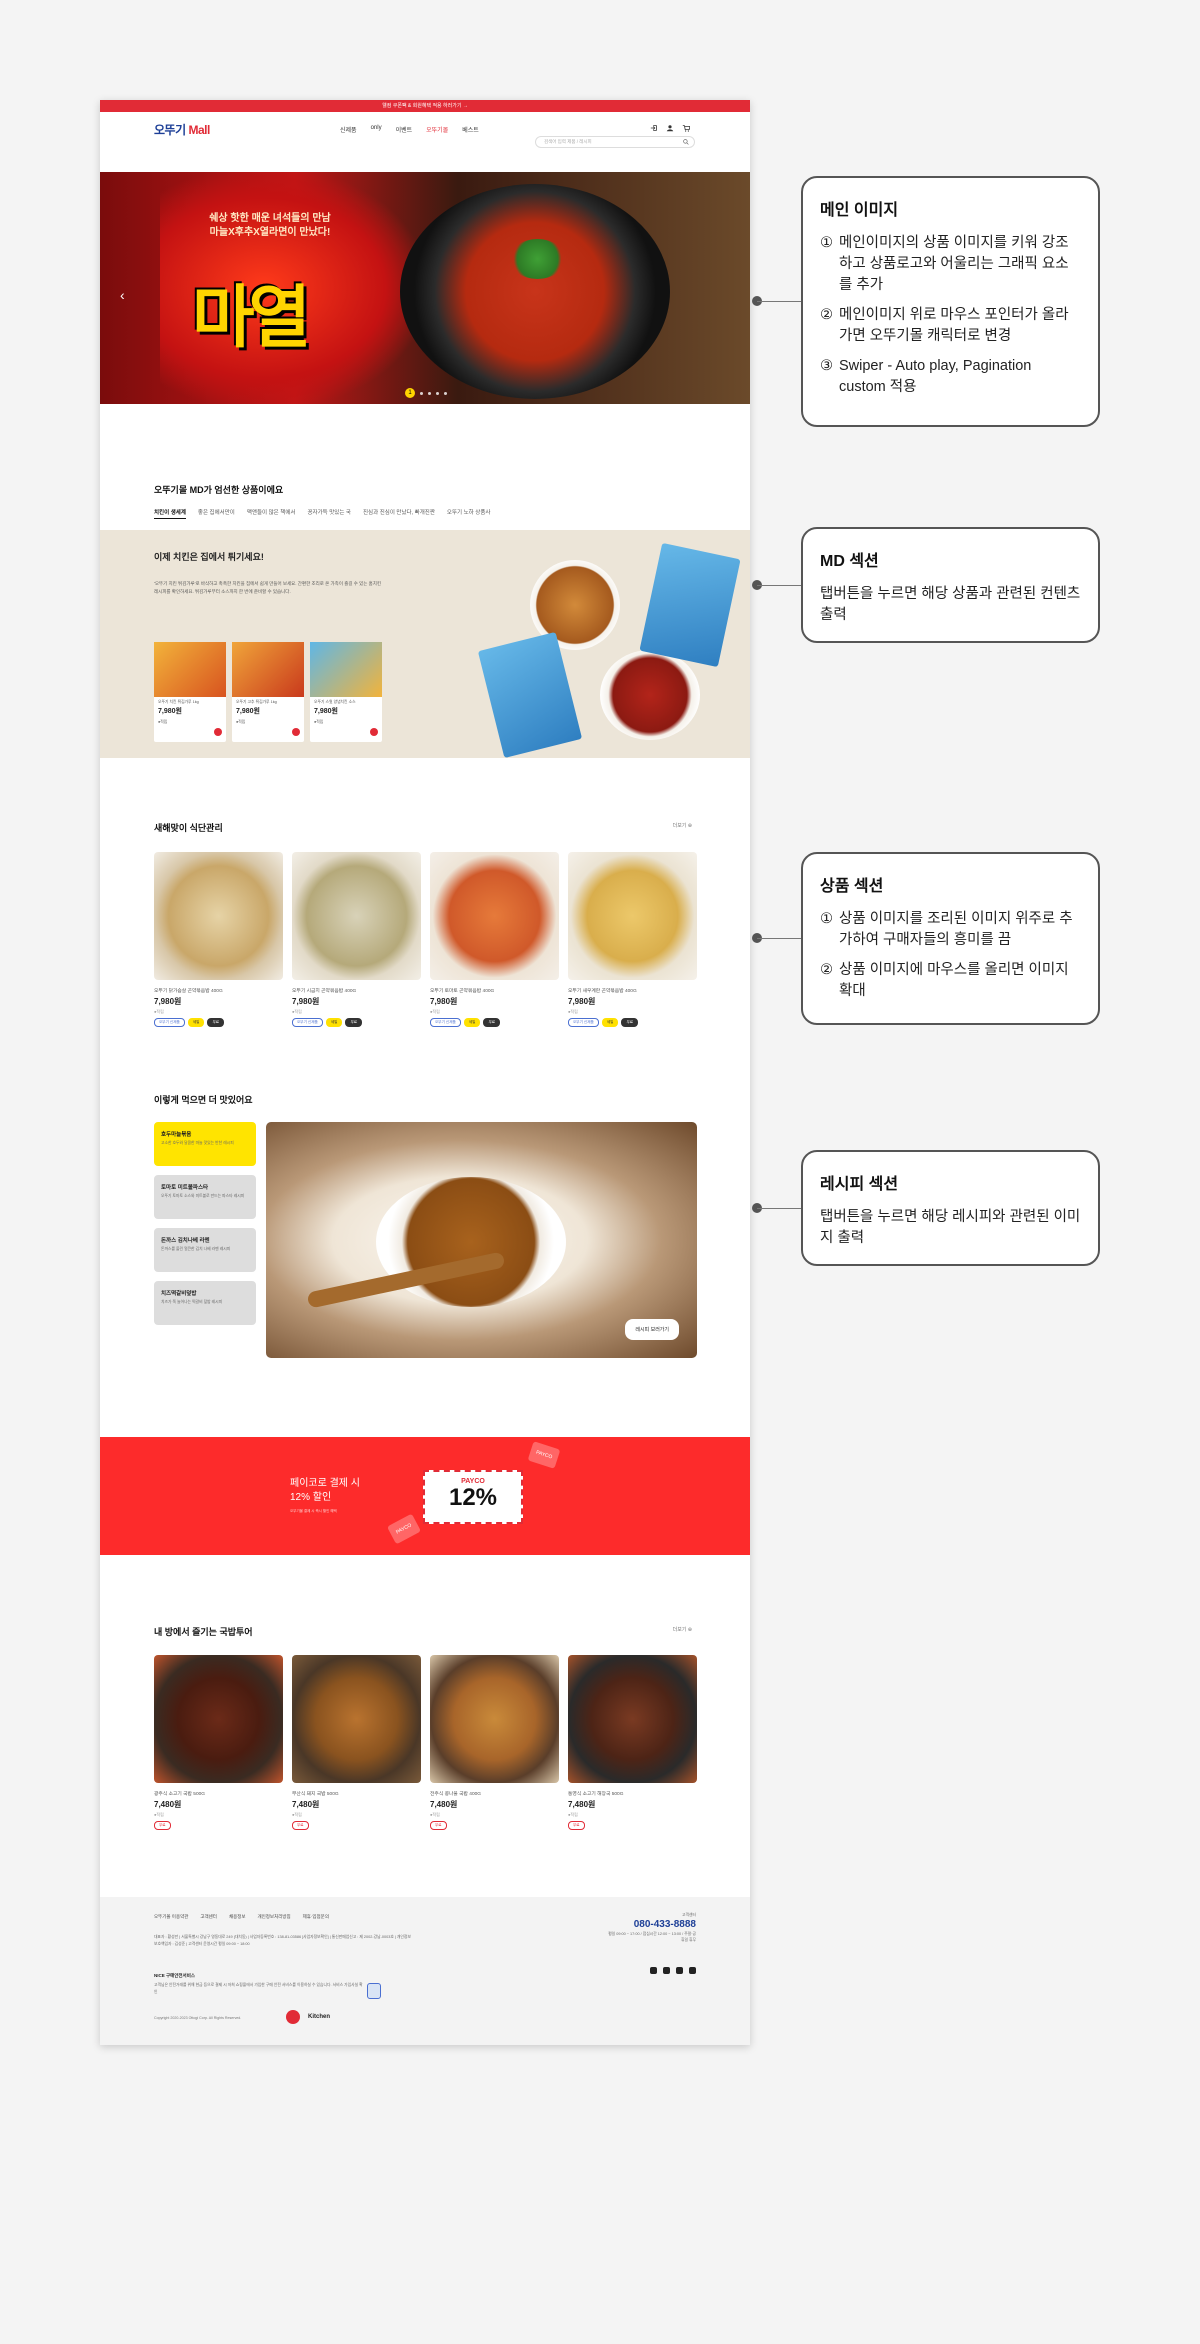  Describe the element at coordinates (679, 1970) in the screenshot. I see `kakao-icon` at that location.